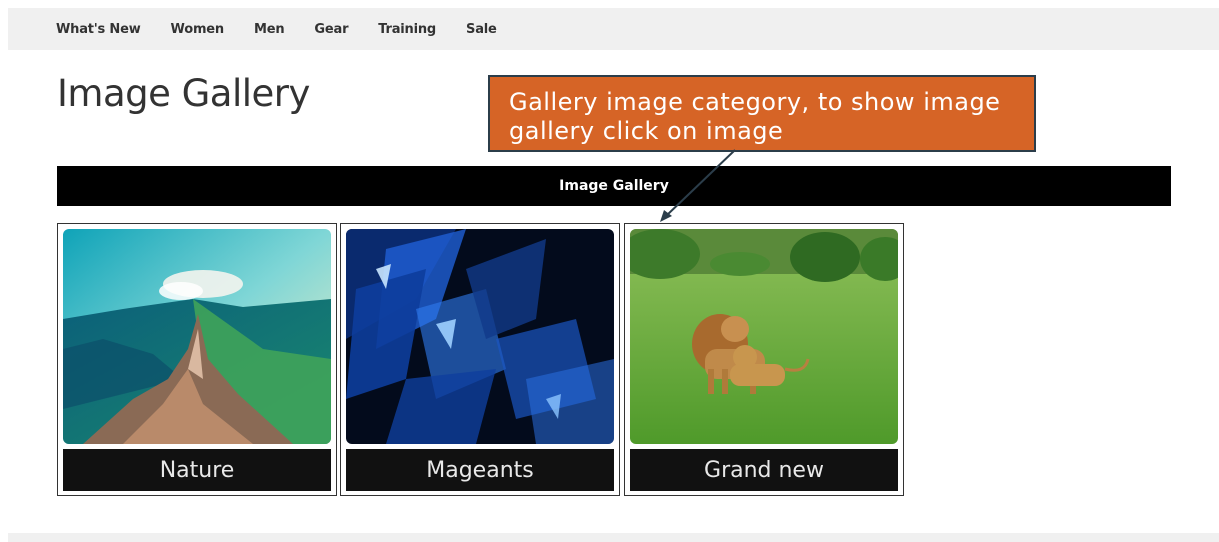 The width and height of the screenshot is (1219, 542). I want to click on category-caption-grand-new: Grand new, so click(764, 470).